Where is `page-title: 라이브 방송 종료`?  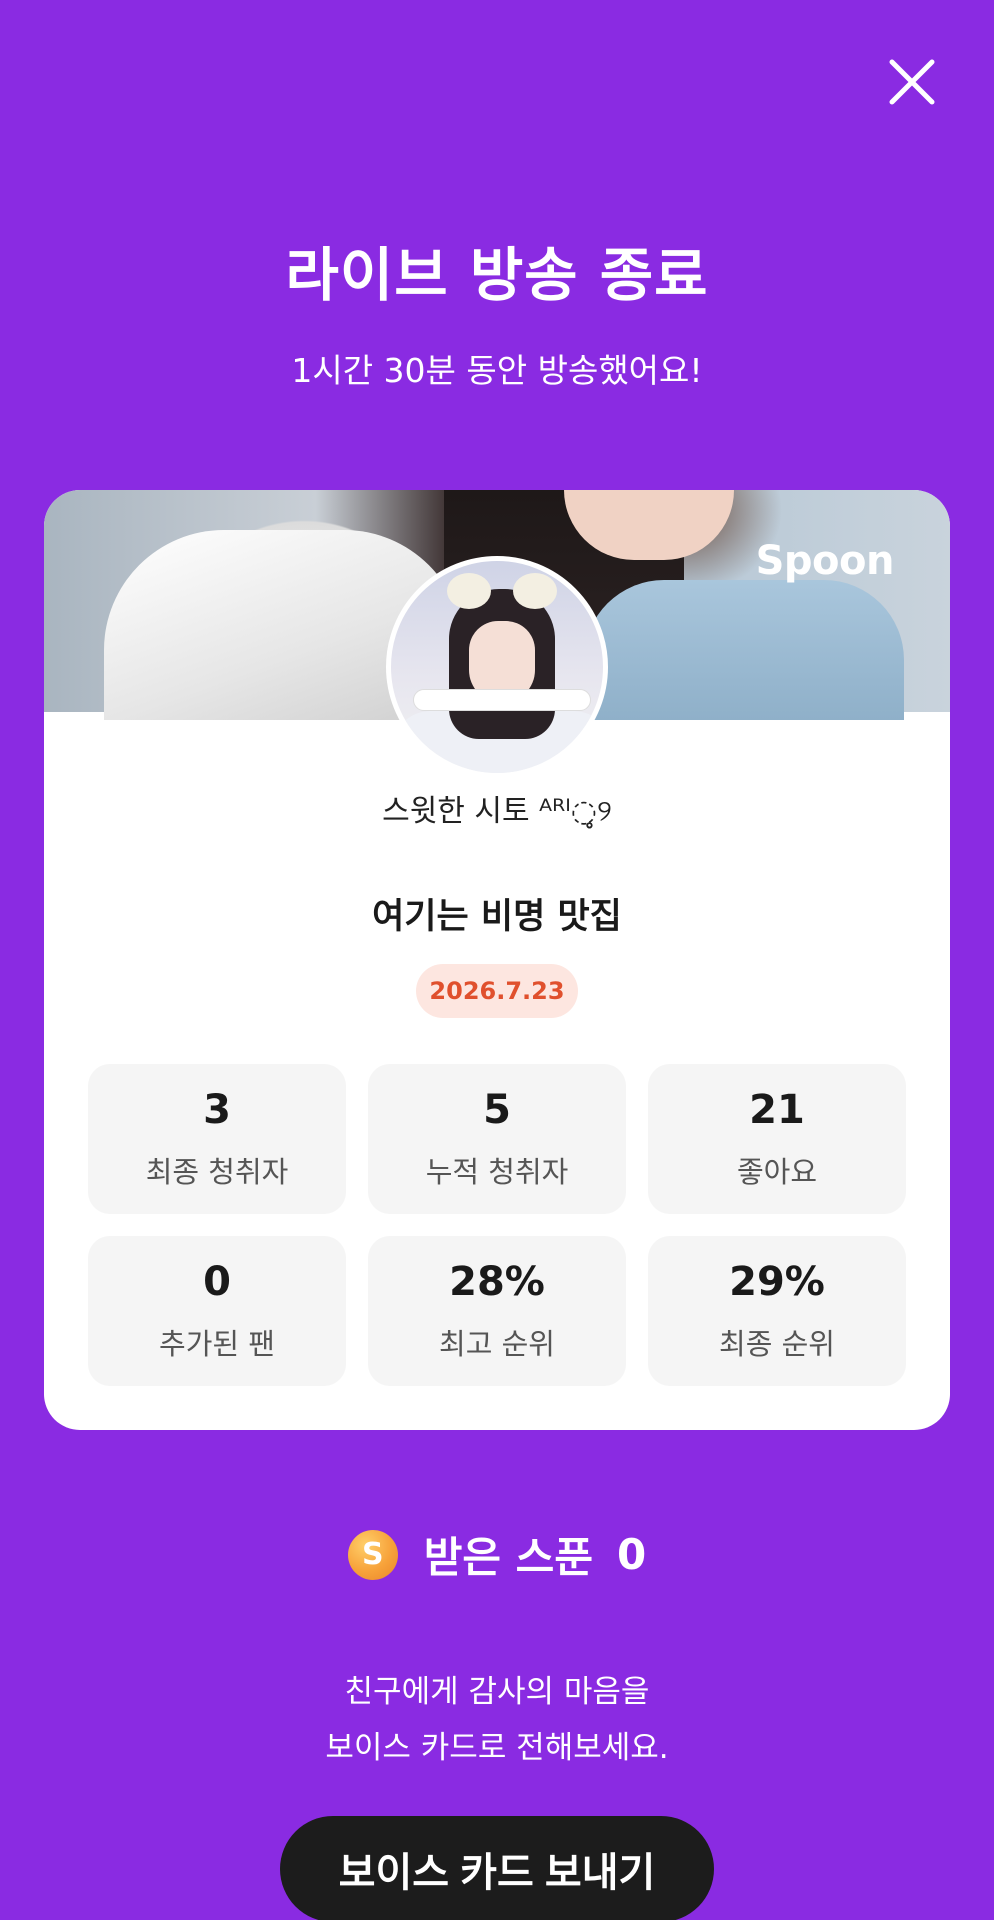 page-title: 라이브 방송 종료 is located at coordinates (497, 275).